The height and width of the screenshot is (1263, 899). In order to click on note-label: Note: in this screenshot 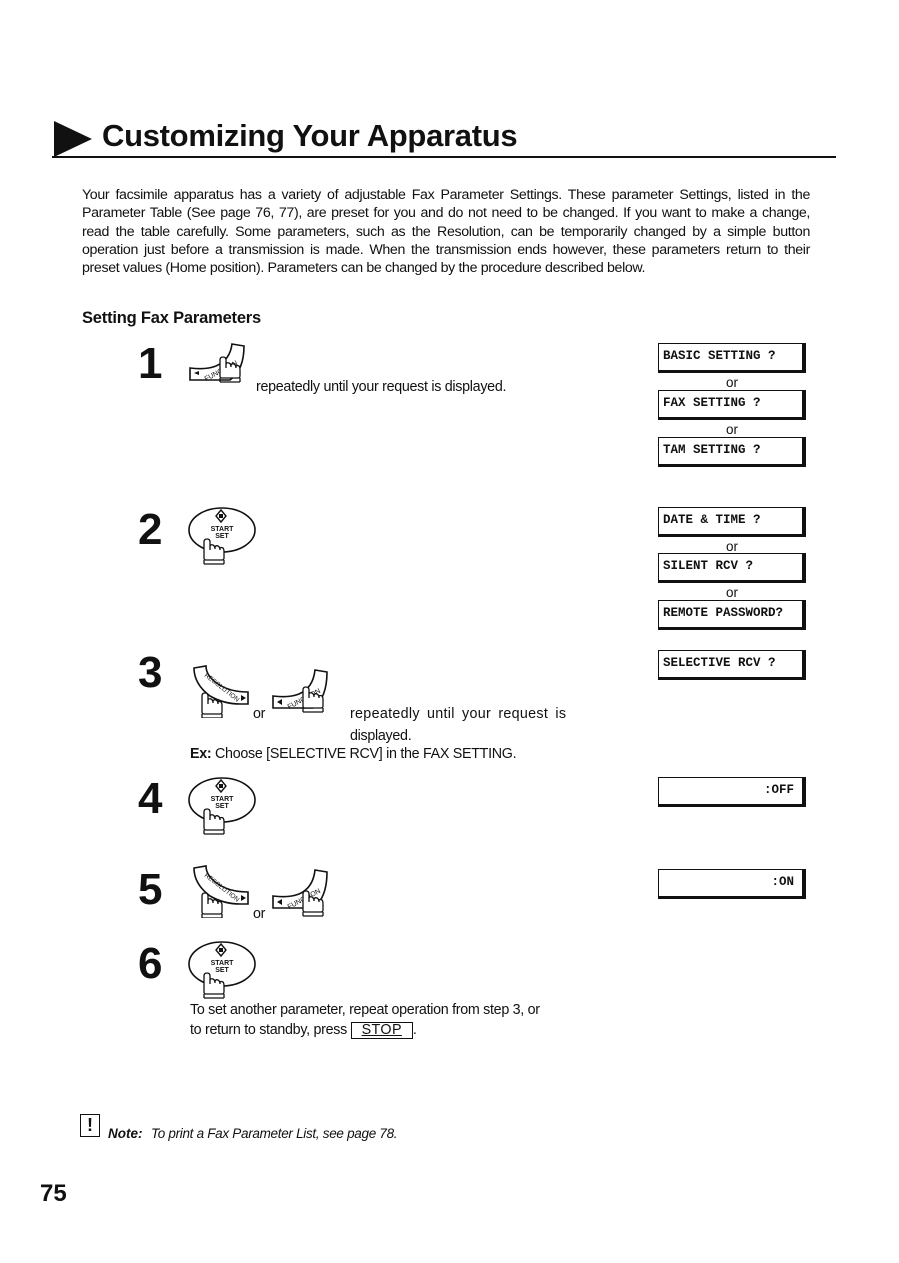, I will do `click(125, 1133)`.